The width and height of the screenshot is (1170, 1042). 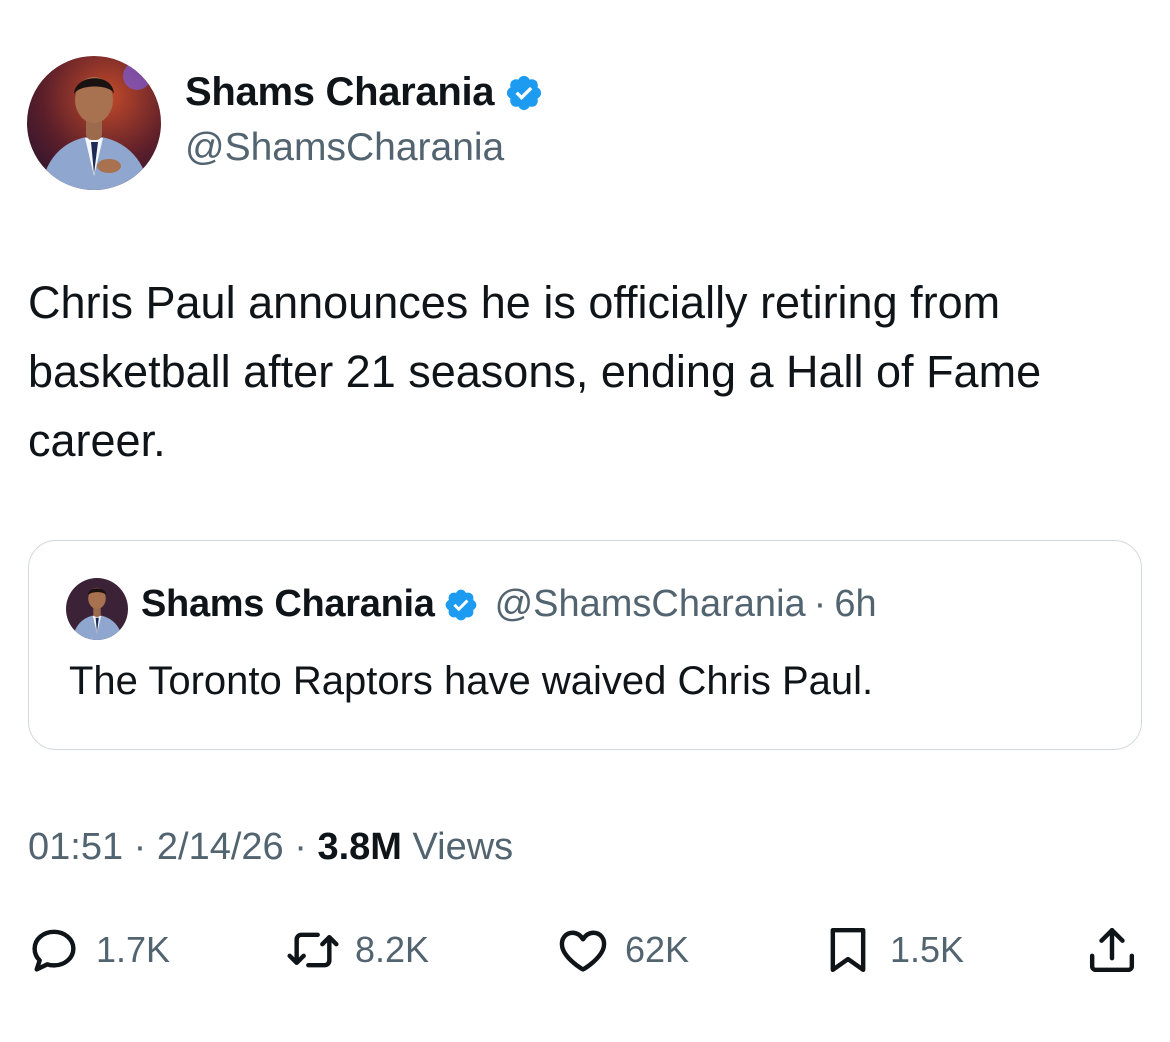 What do you see at coordinates (855, 604) in the screenshot?
I see `quote-time: 6h` at bounding box center [855, 604].